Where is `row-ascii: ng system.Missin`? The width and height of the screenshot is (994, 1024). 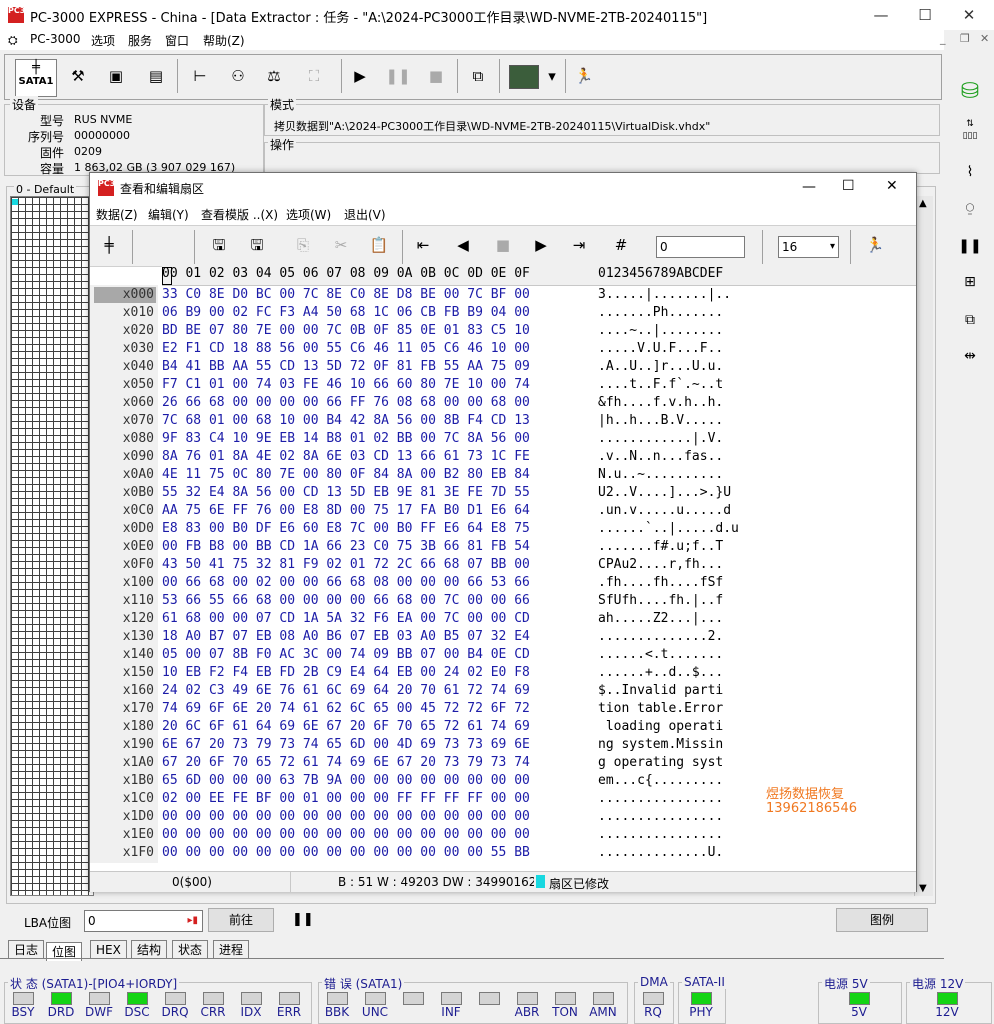 row-ascii: ng system.Missin is located at coordinates (678, 744).